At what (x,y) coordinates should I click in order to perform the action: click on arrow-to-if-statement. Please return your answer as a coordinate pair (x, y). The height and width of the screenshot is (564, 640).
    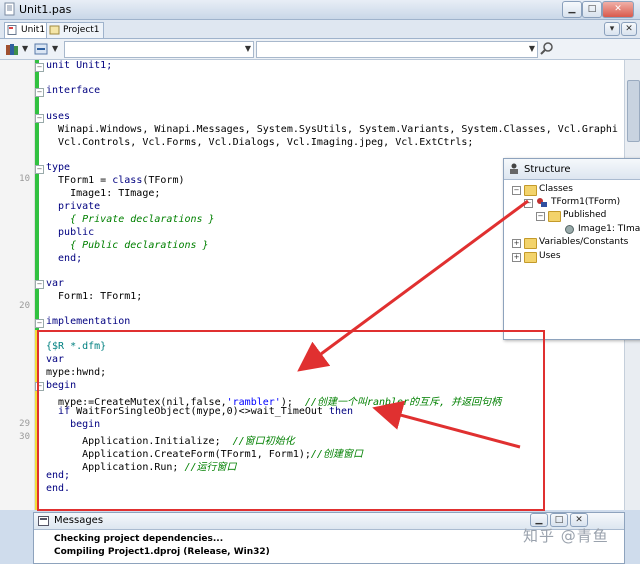
    Looking at the image, I should click on (446, 424).